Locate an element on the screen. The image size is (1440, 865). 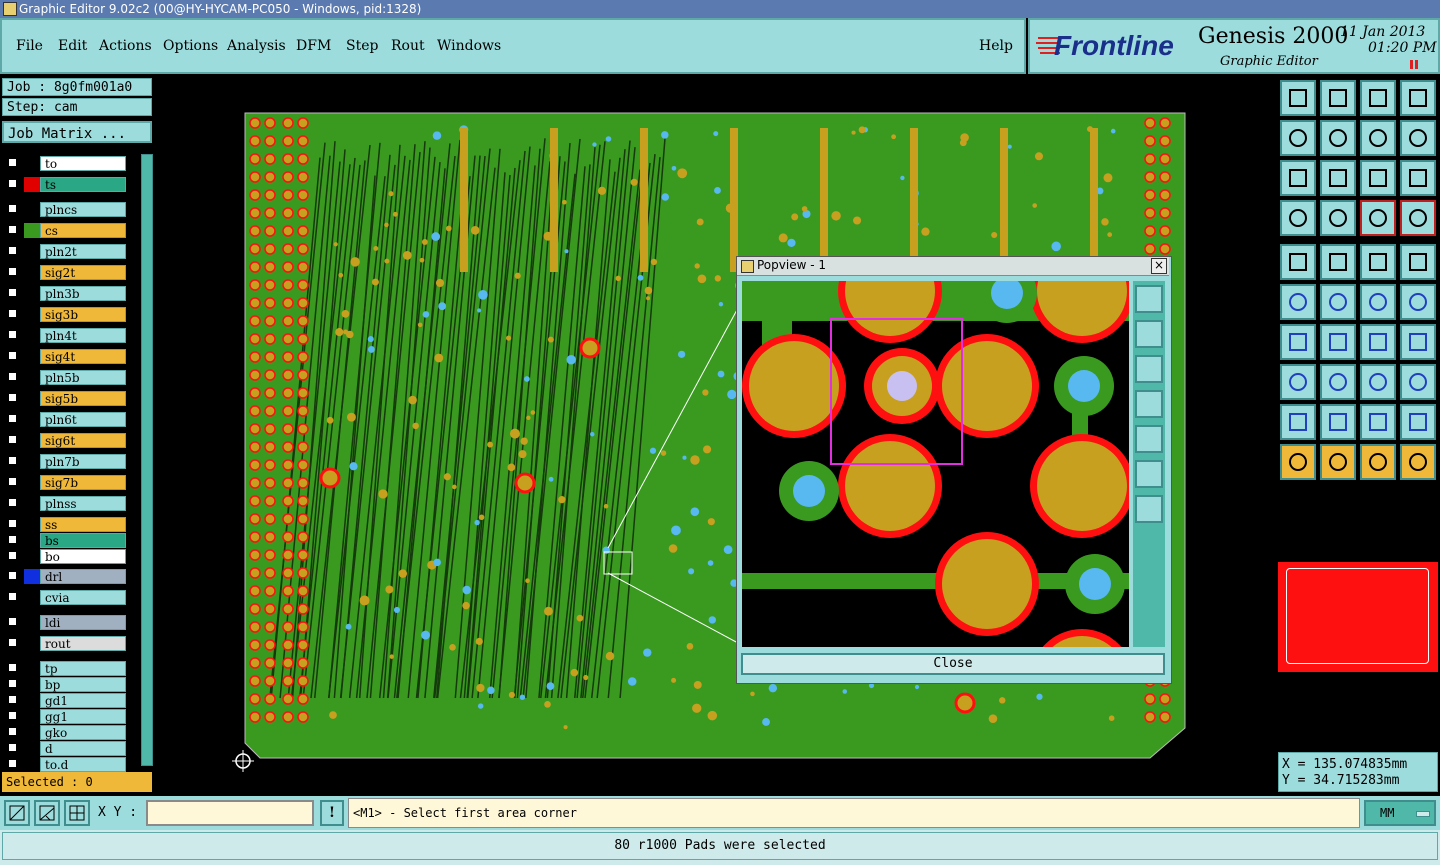
menu-dfm: DFM is located at coordinates (313, 46).